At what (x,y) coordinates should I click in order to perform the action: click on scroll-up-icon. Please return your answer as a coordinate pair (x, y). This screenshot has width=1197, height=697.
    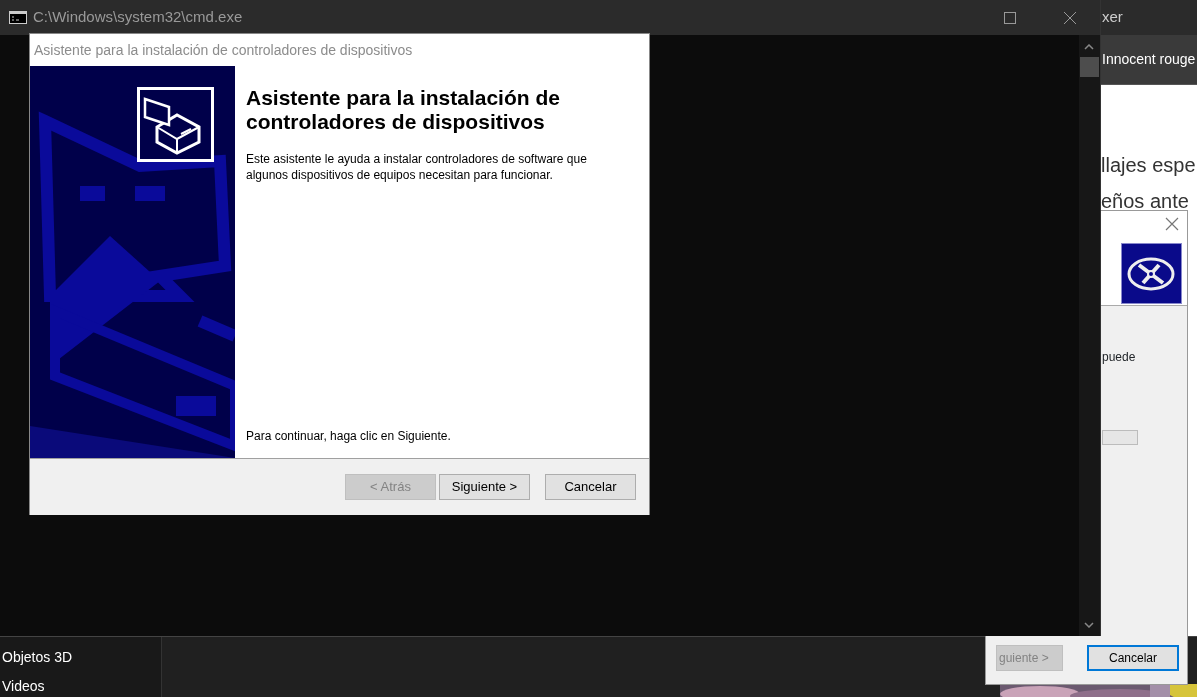
    Looking at the image, I should click on (1089, 47).